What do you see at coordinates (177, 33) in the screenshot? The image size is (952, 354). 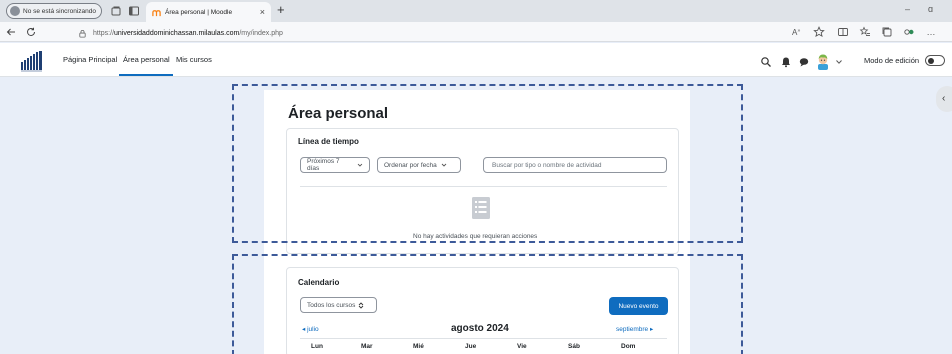 I see `url-host: universidaddominichassan.milaulas.com` at bounding box center [177, 33].